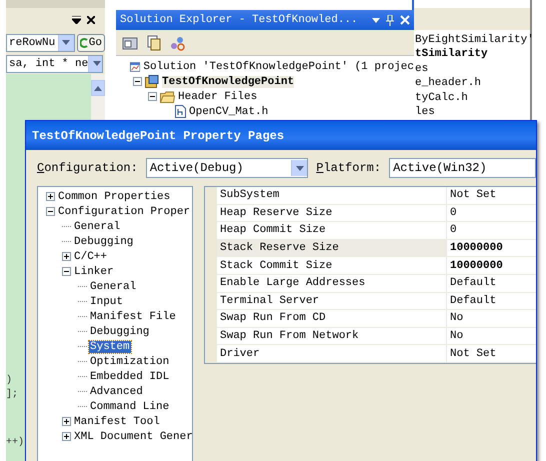 This screenshot has height=461, width=546. Describe the element at coordinates (129, 362) in the screenshot. I see `tree-item: Optimization` at that location.